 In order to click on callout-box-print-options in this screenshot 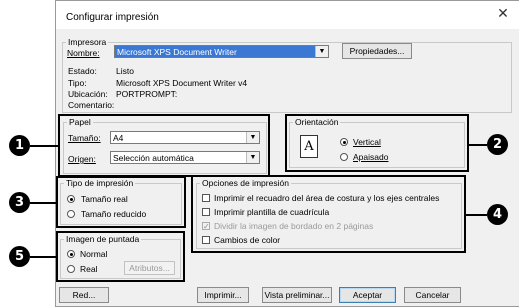, I will do `click(328, 214)`.